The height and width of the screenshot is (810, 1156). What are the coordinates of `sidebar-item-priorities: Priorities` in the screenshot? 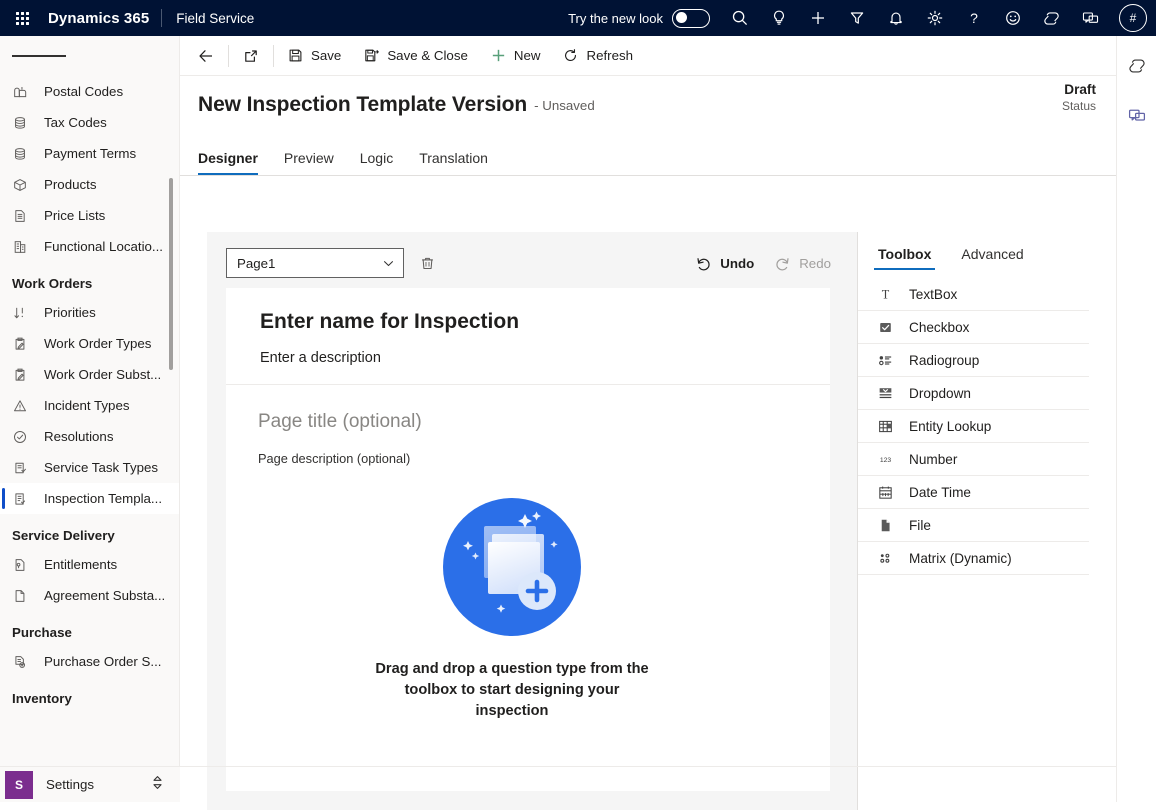 It's located at (89, 312).